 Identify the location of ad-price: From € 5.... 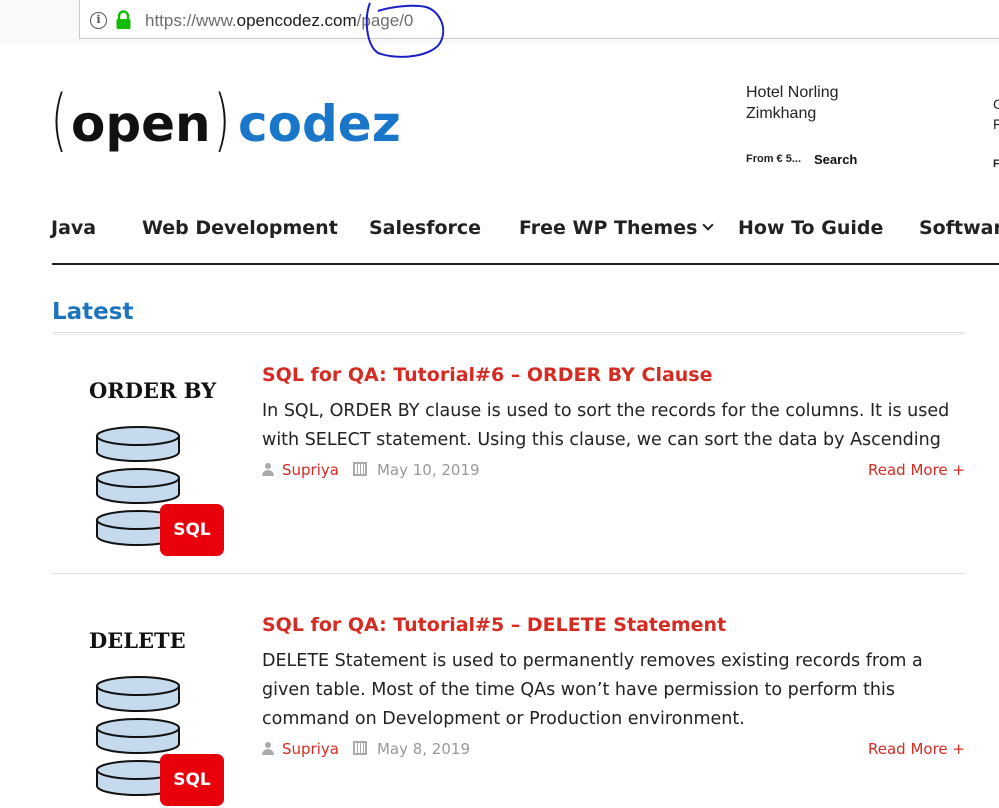
(774, 159).